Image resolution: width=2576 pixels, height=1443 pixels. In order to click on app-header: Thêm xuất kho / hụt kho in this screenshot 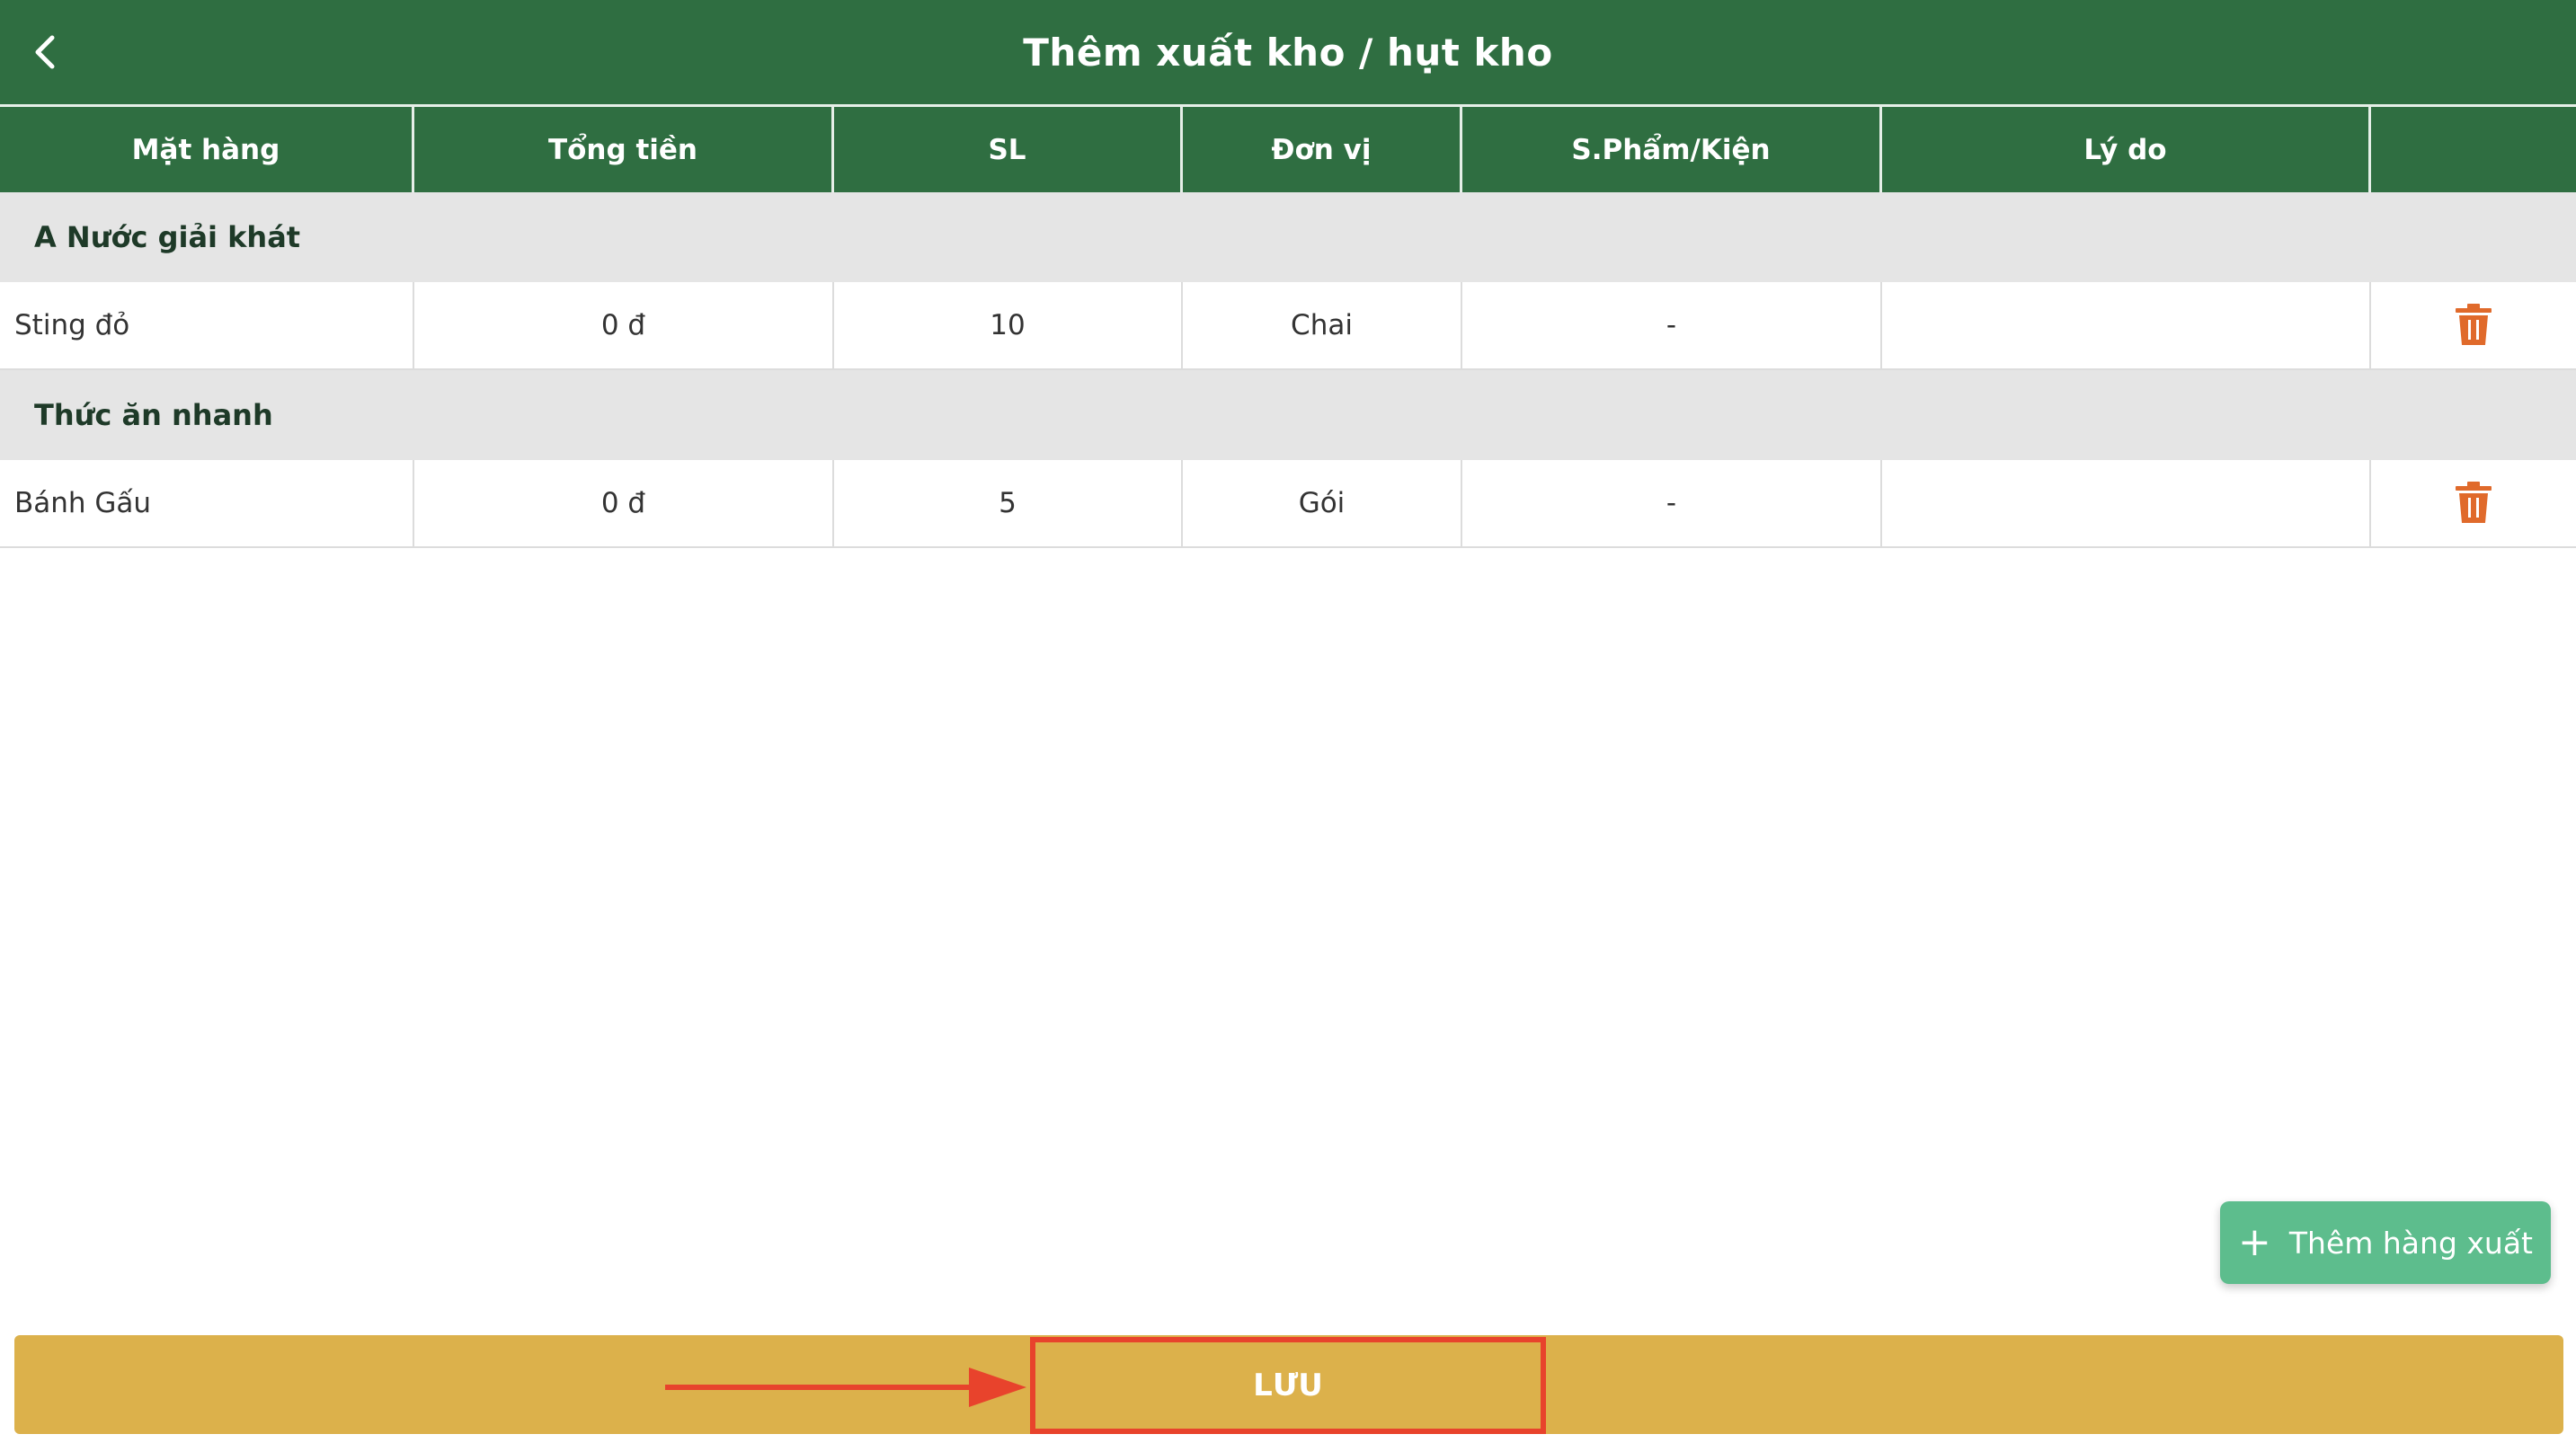, I will do `click(1288, 52)`.